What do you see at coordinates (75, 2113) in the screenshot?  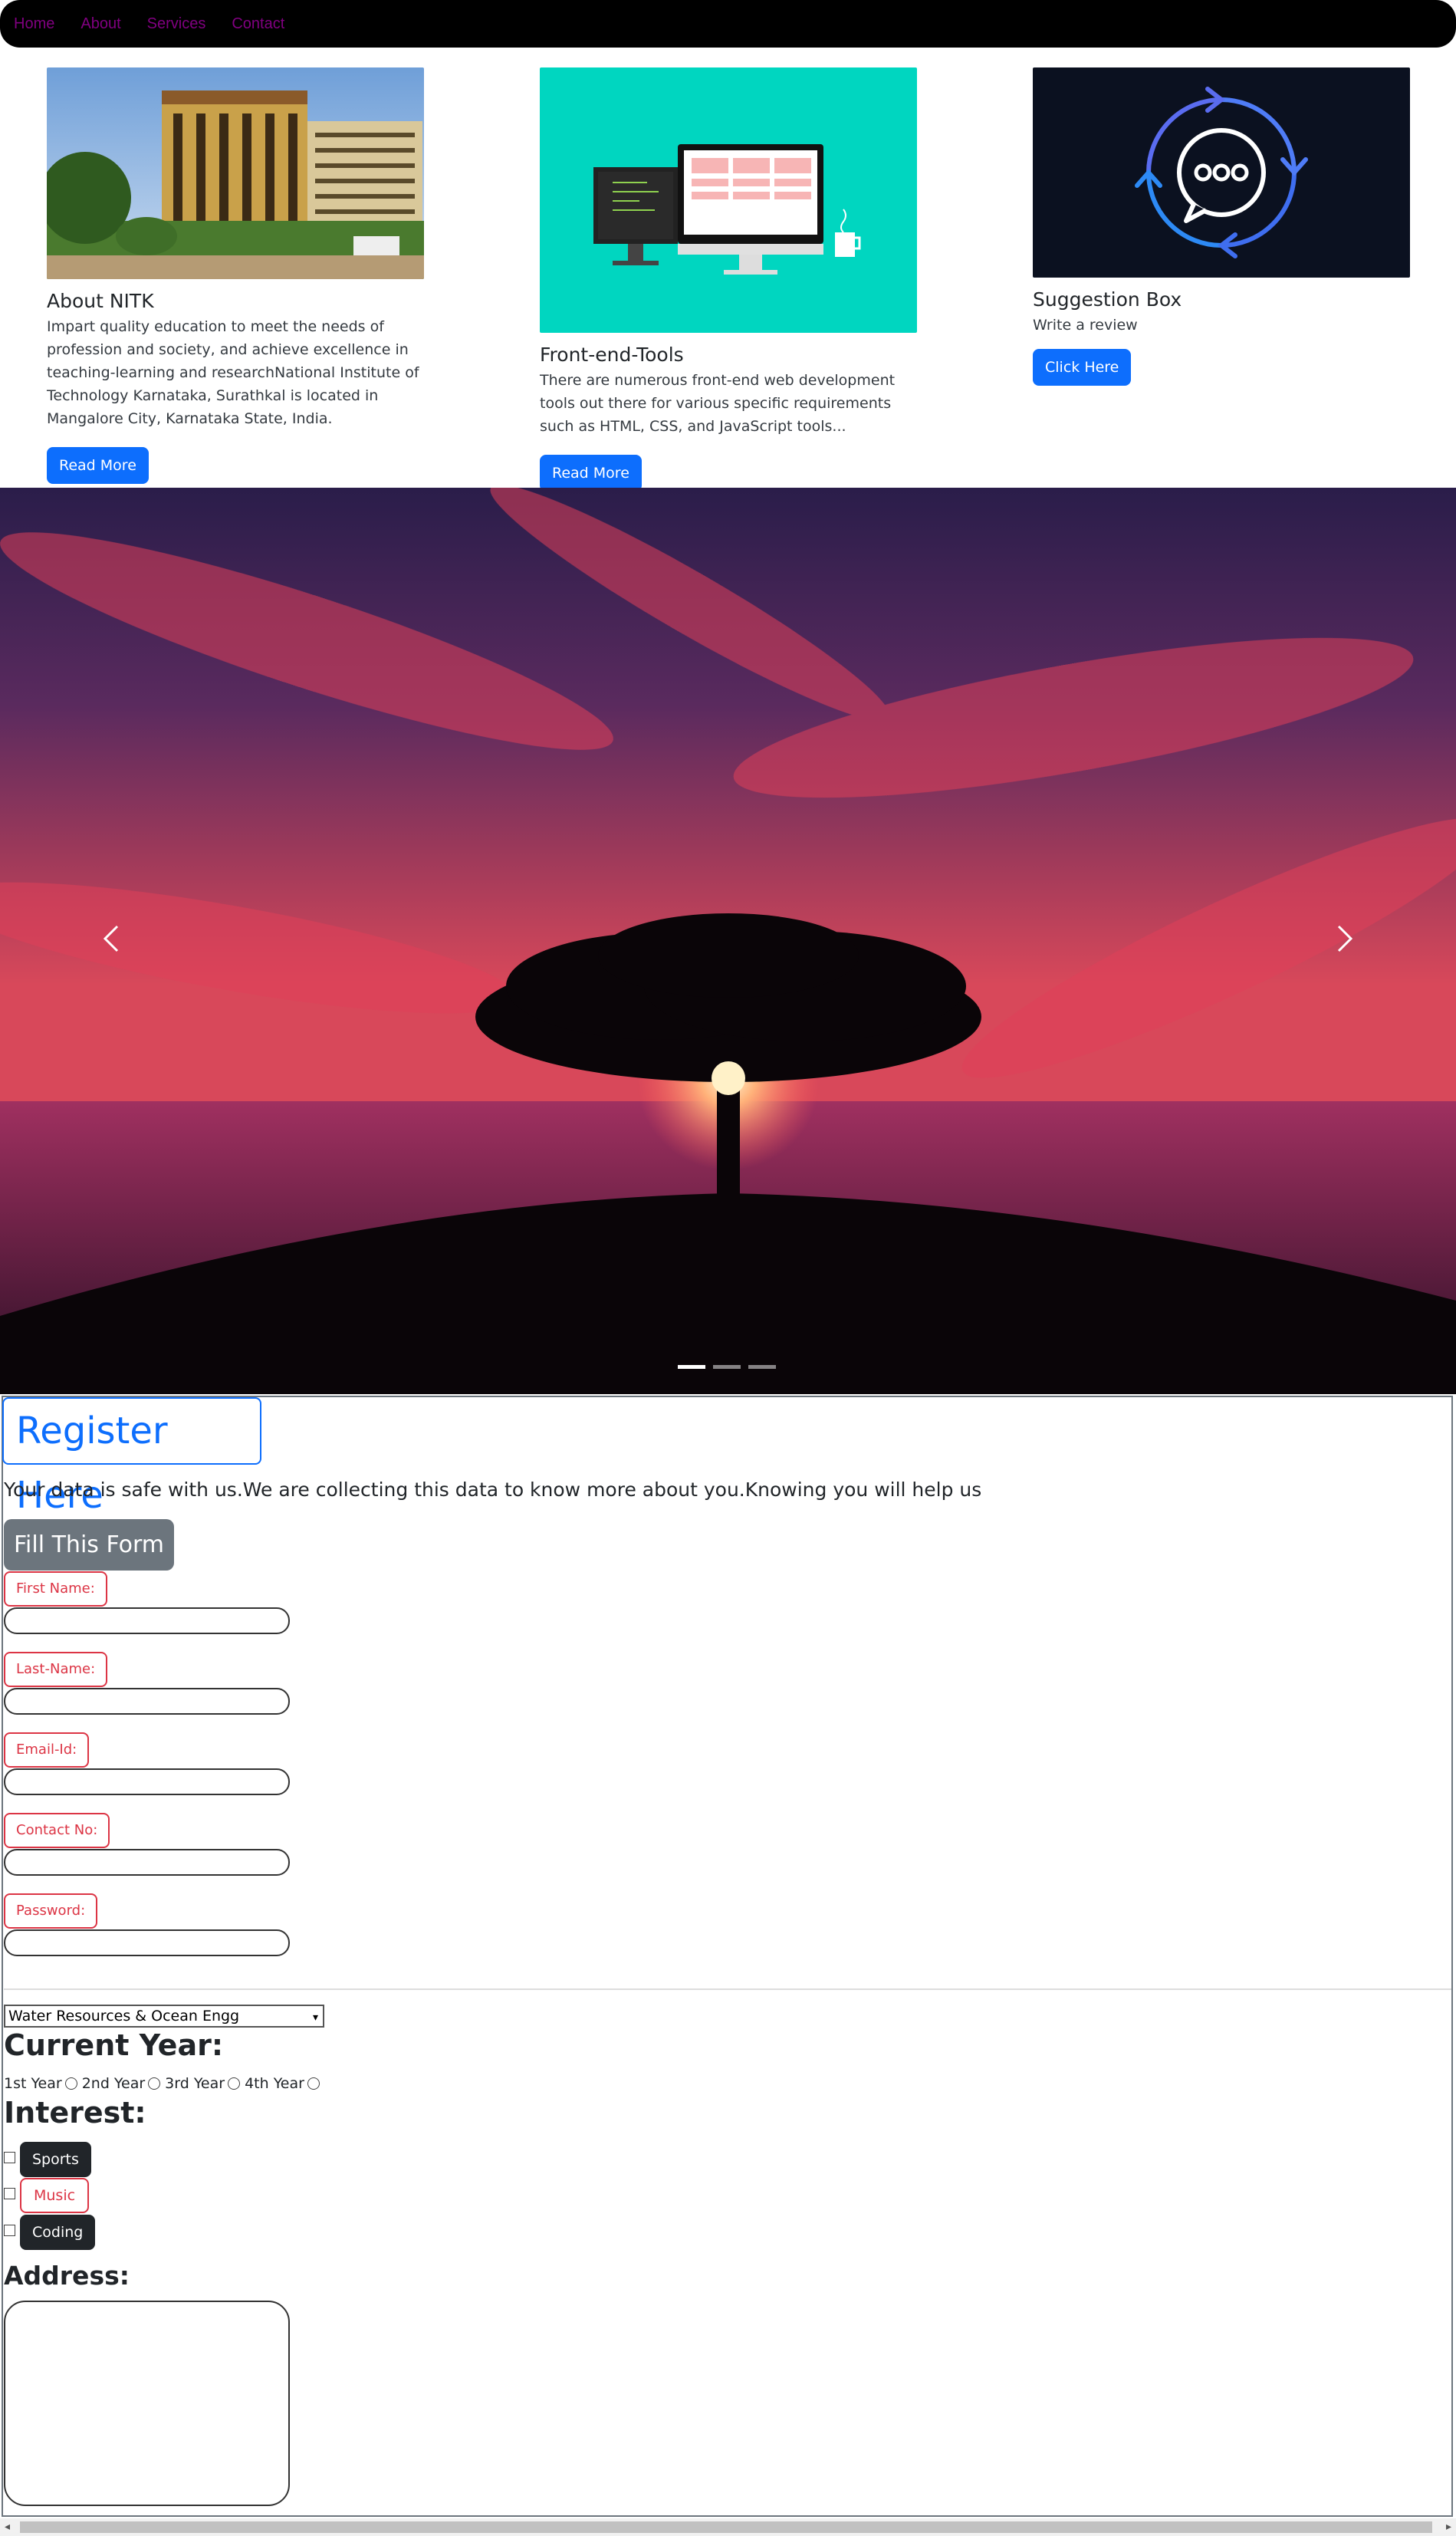 I see `interest-heading: Interest:` at bounding box center [75, 2113].